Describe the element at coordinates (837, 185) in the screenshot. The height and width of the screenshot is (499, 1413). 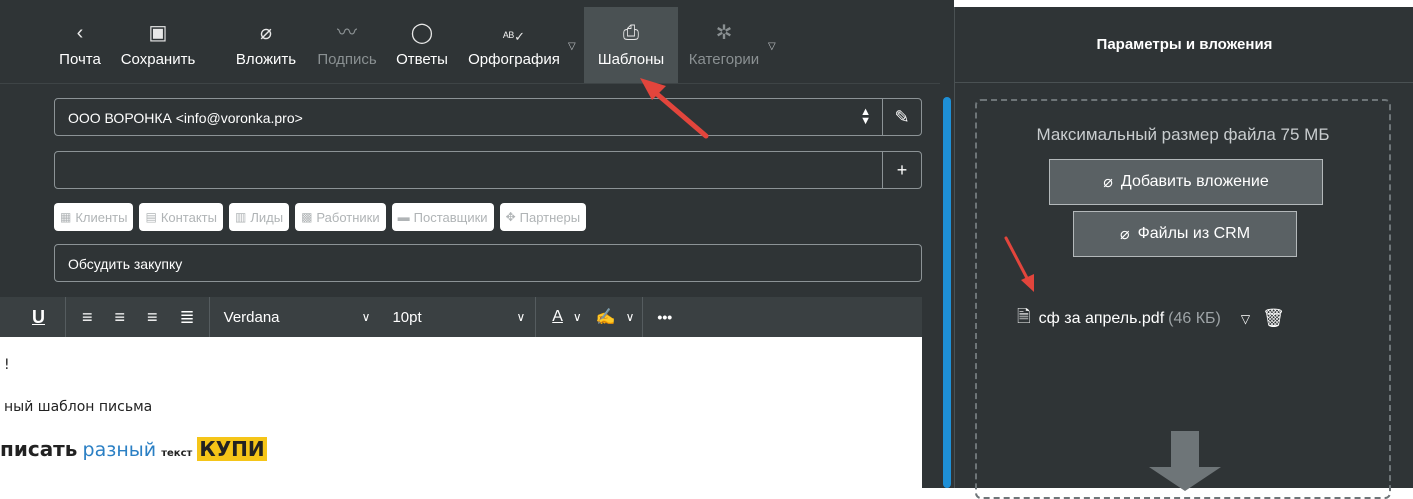
I see `annotation-arrows` at that location.